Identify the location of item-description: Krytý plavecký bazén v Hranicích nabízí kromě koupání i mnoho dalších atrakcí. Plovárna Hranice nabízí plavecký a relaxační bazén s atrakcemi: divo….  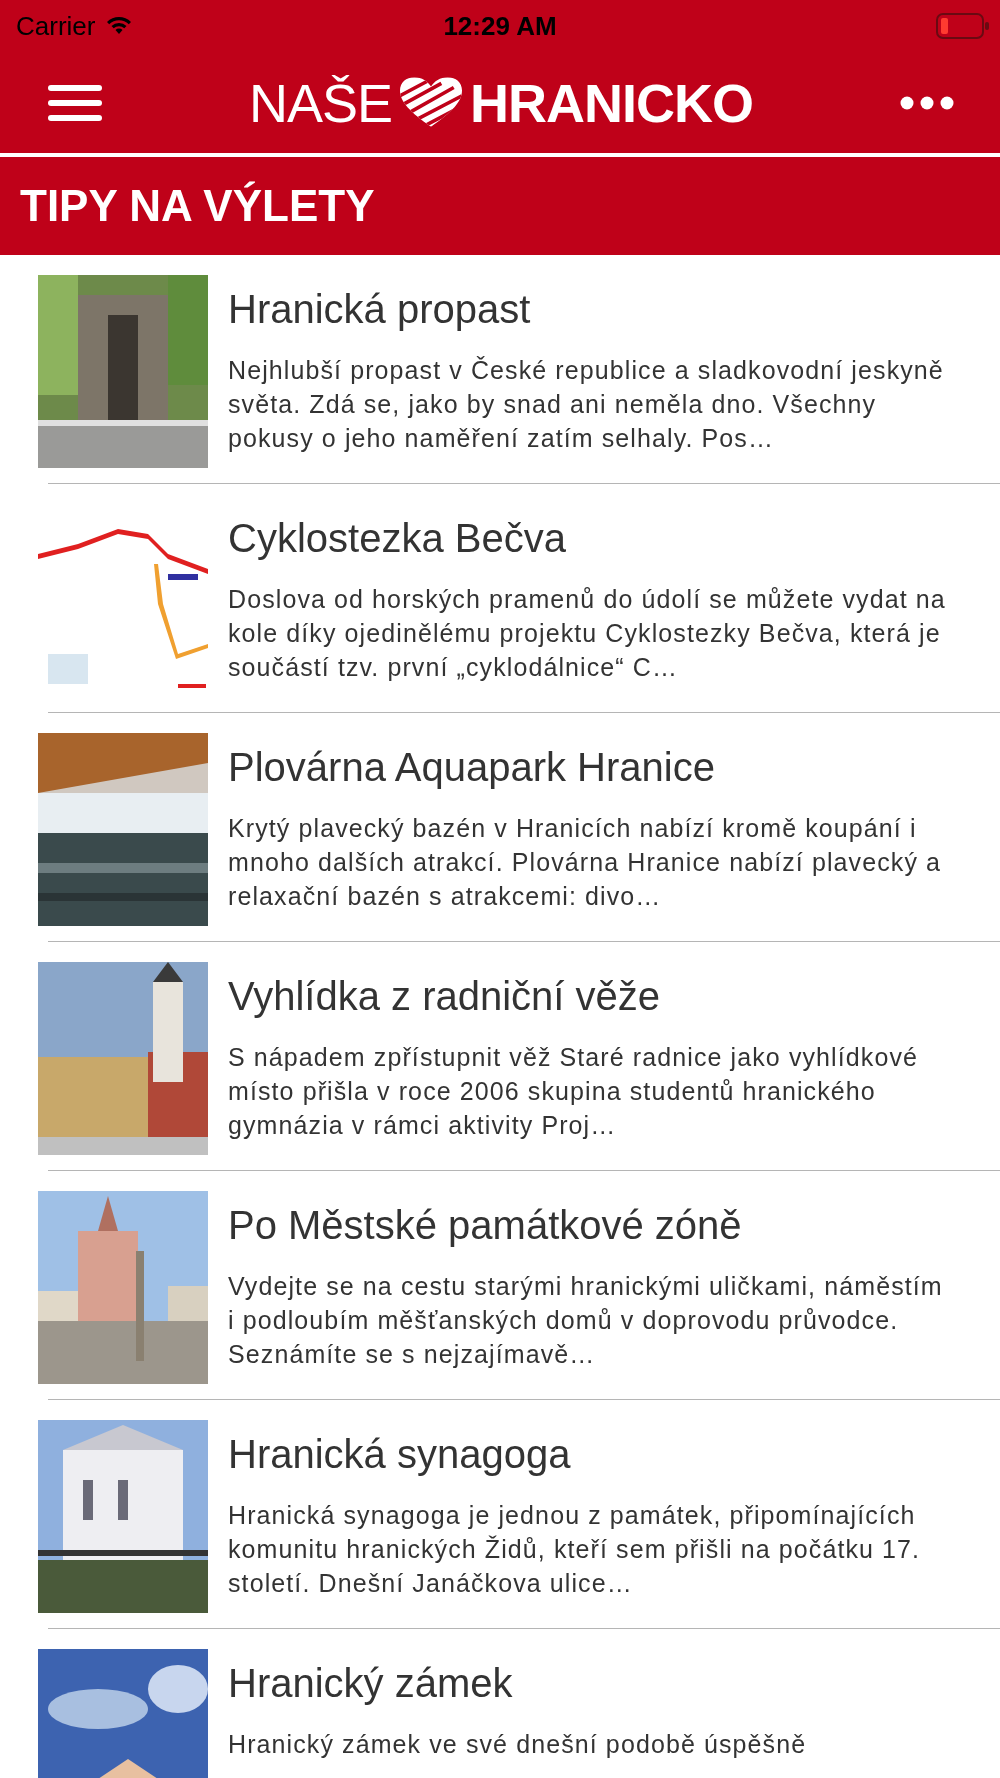
(585, 862).